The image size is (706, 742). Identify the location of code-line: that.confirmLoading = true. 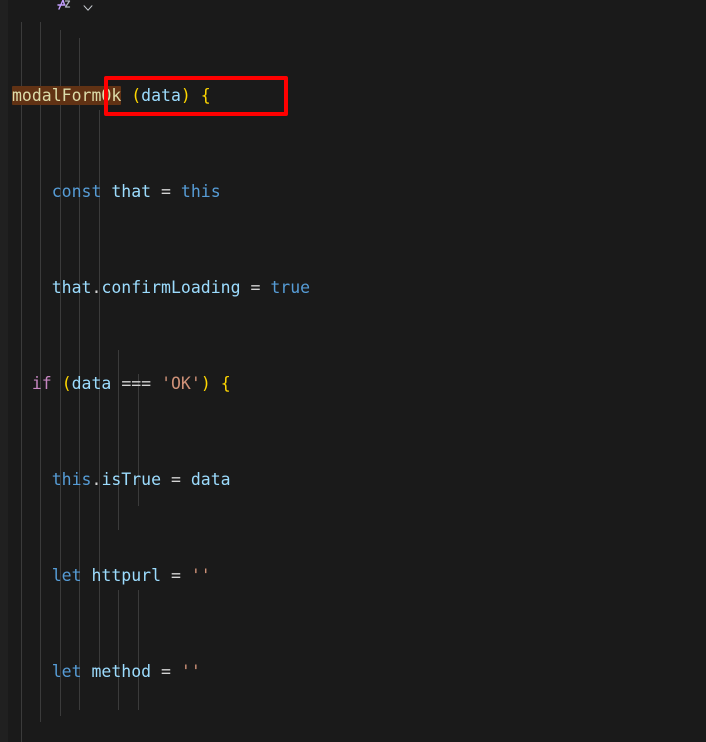
(353, 288).